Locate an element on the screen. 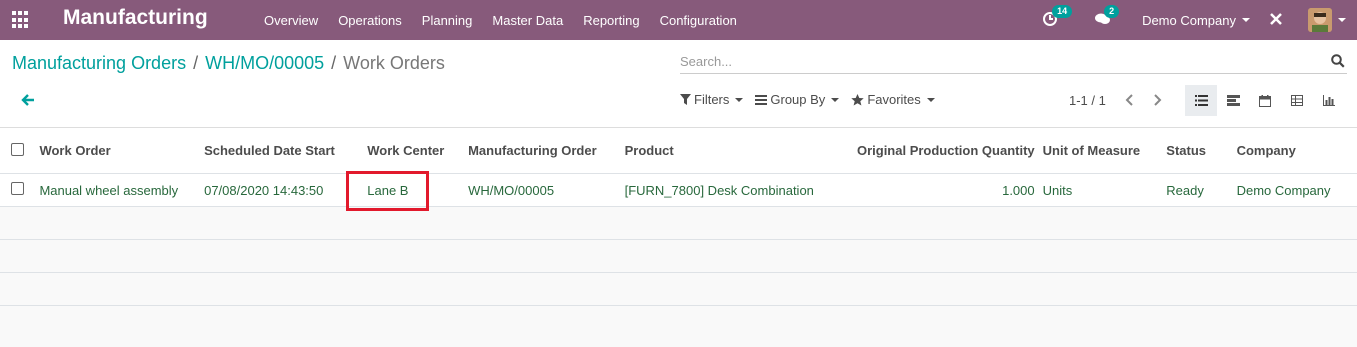  pager-previous-icon is located at coordinates (1130, 100).